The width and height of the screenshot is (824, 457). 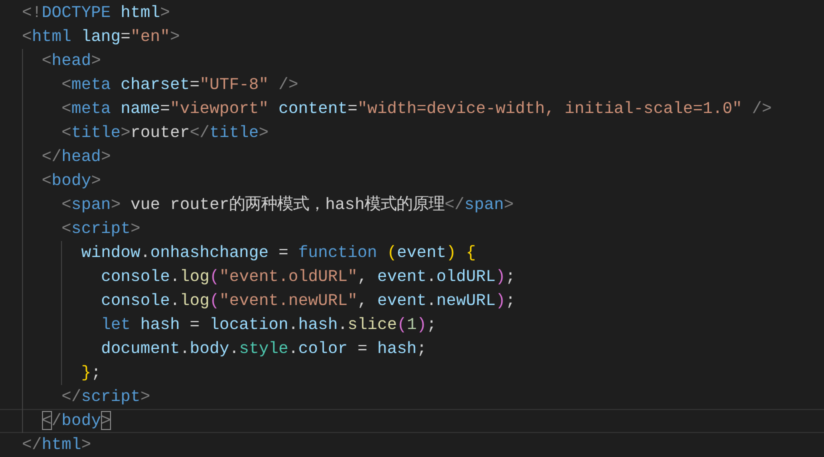 What do you see at coordinates (76, 420) in the screenshot?
I see `code-line: </body>` at bounding box center [76, 420].